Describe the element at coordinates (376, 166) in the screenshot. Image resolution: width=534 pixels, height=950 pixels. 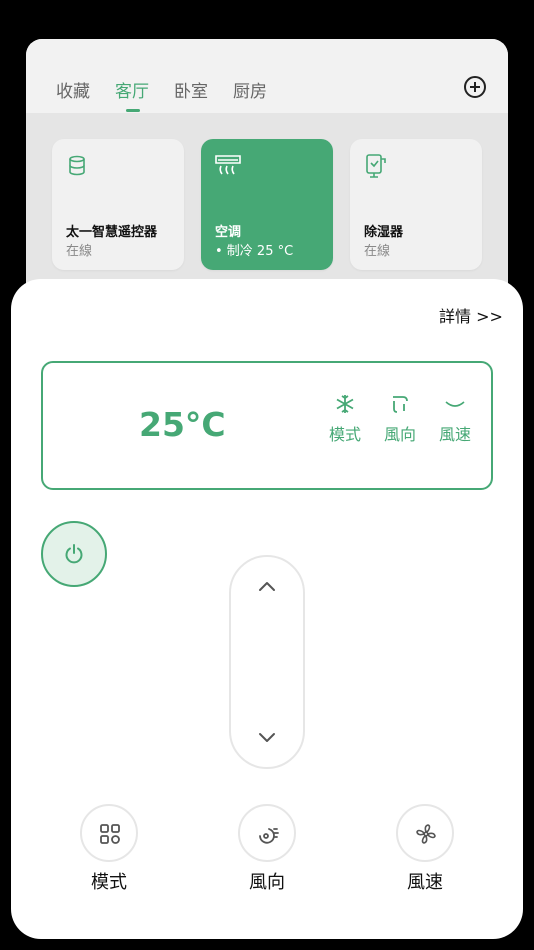
I see `dehumidifier-icon` at that location.